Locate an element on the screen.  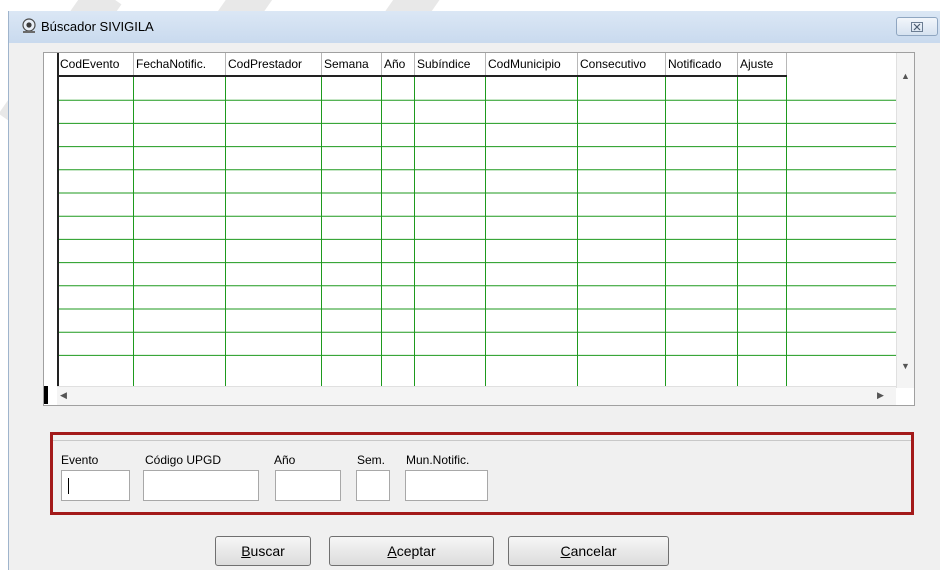
column-header-codevento: CodEvento is located at coordinates (96, 64).